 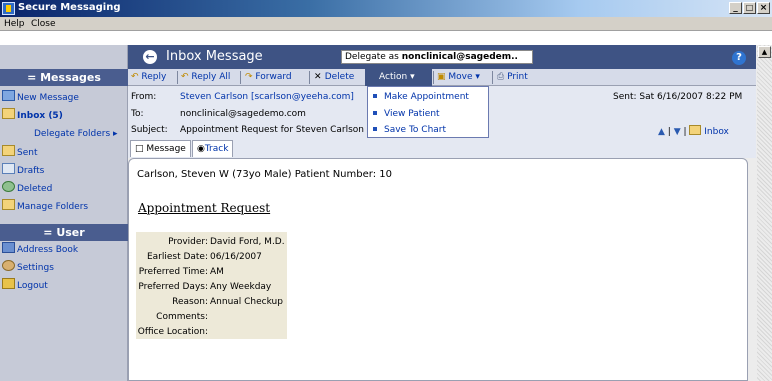 I want to click on menu-bar, so click(x=386, y=24).